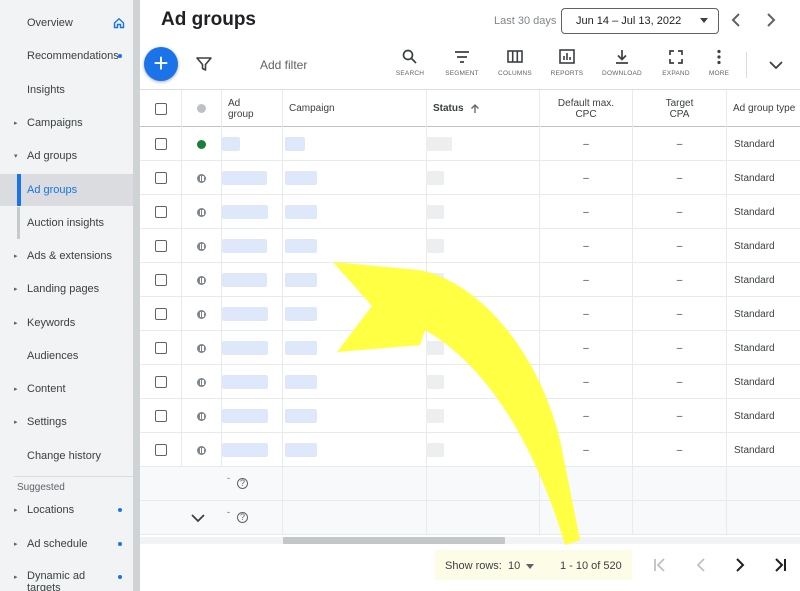  I want to click on sidebar-scrollbar, so click(136, 295).